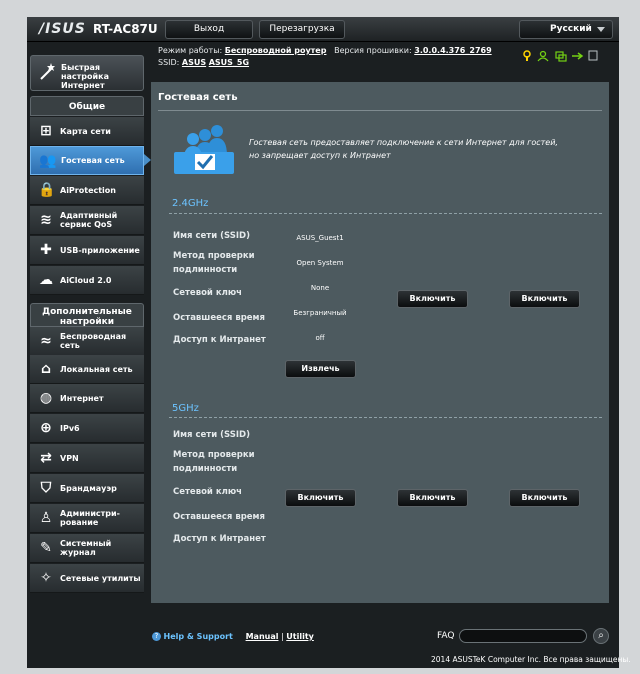 Image resolution: width=640 pixels, height=674 pixels. I want to click on advanced-section-header: Дополнительные настройки, so click(87, 315).